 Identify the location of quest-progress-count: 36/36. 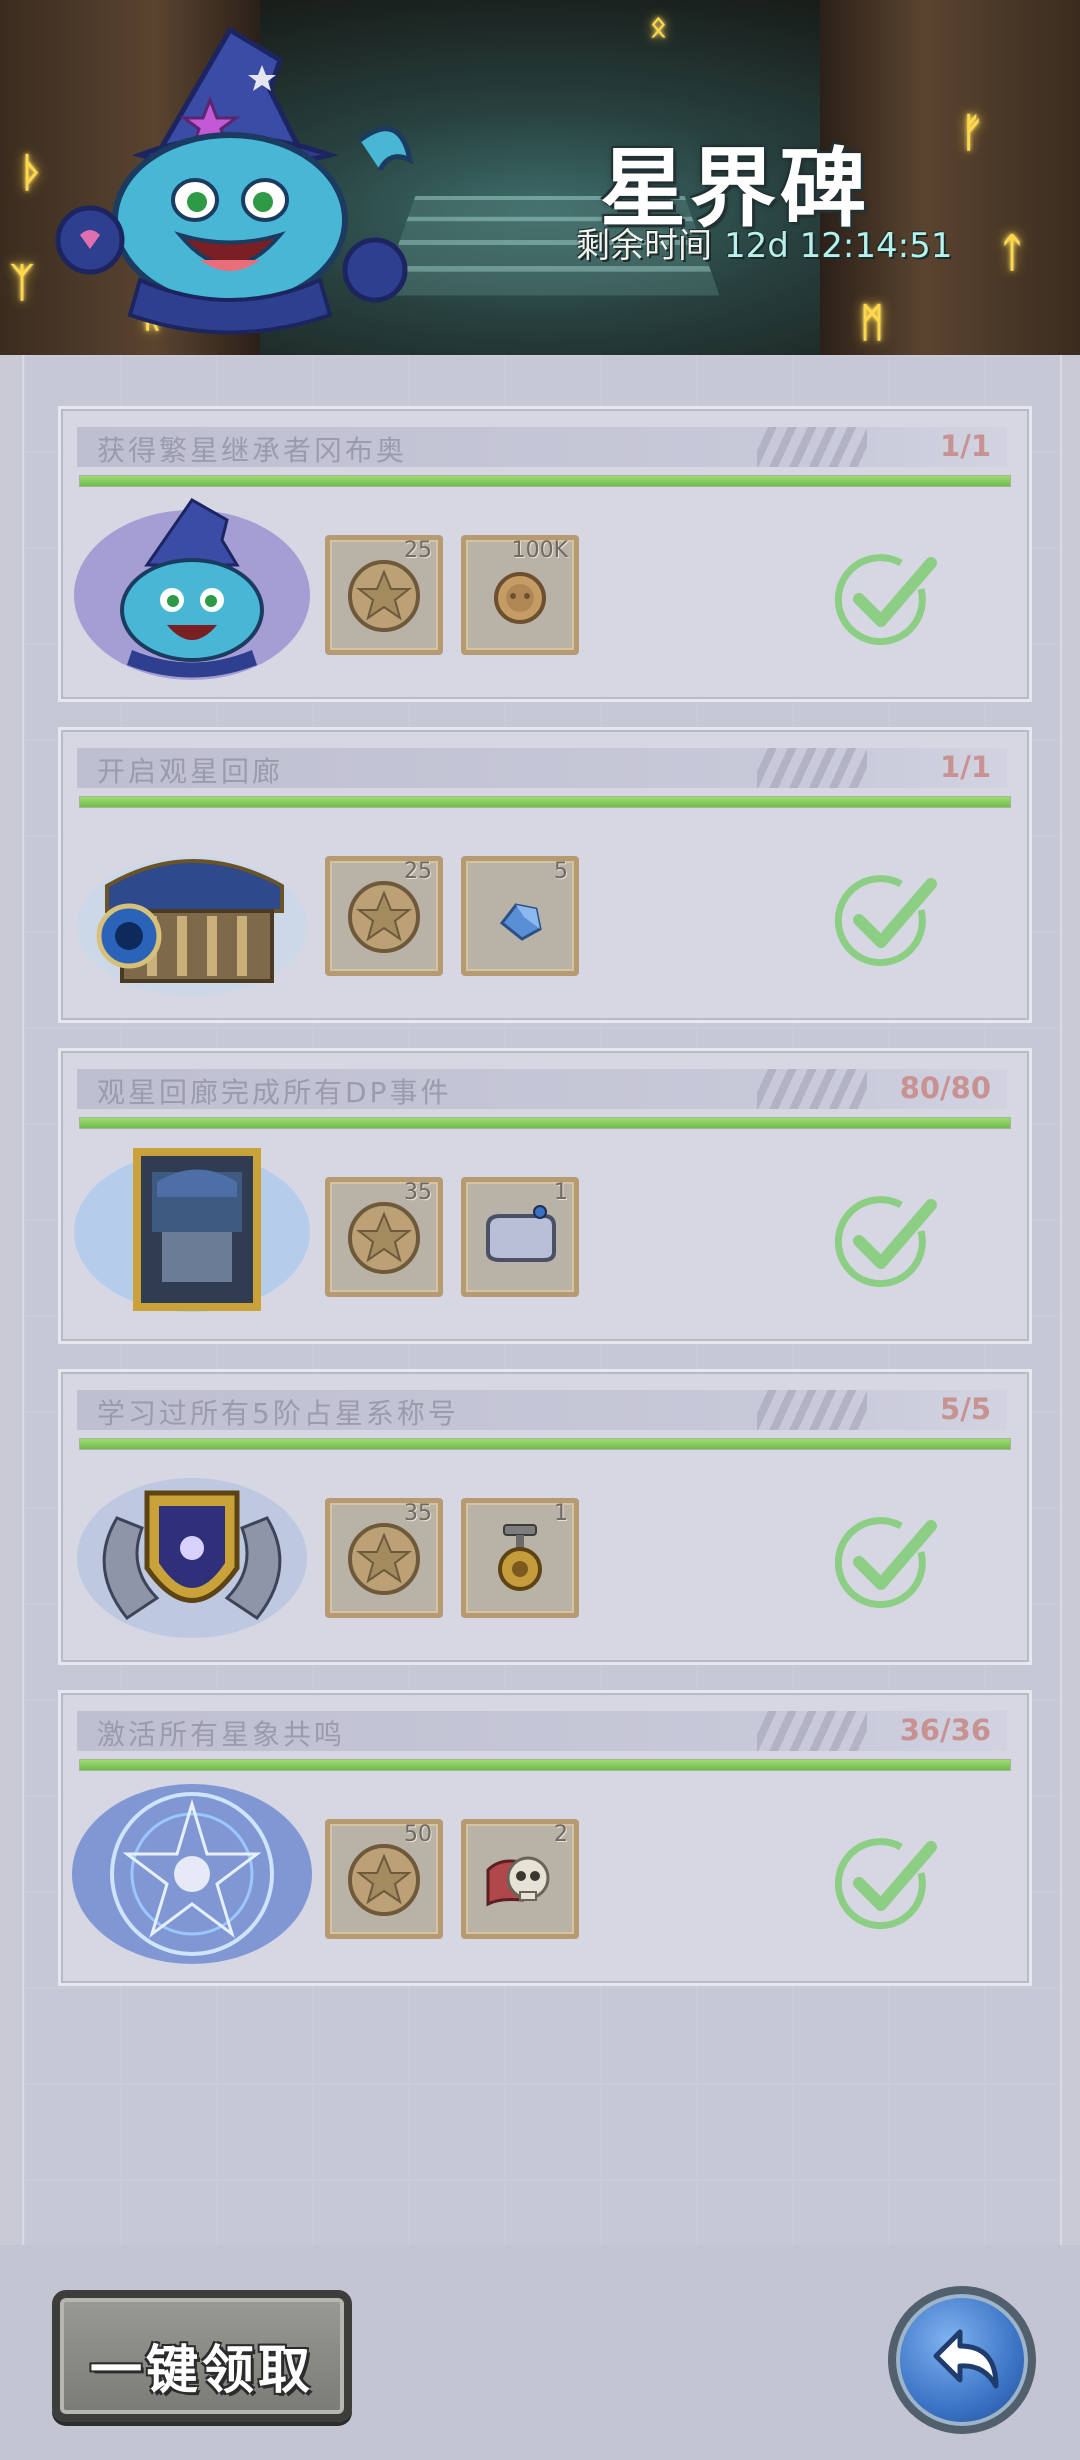
(945, 1730).